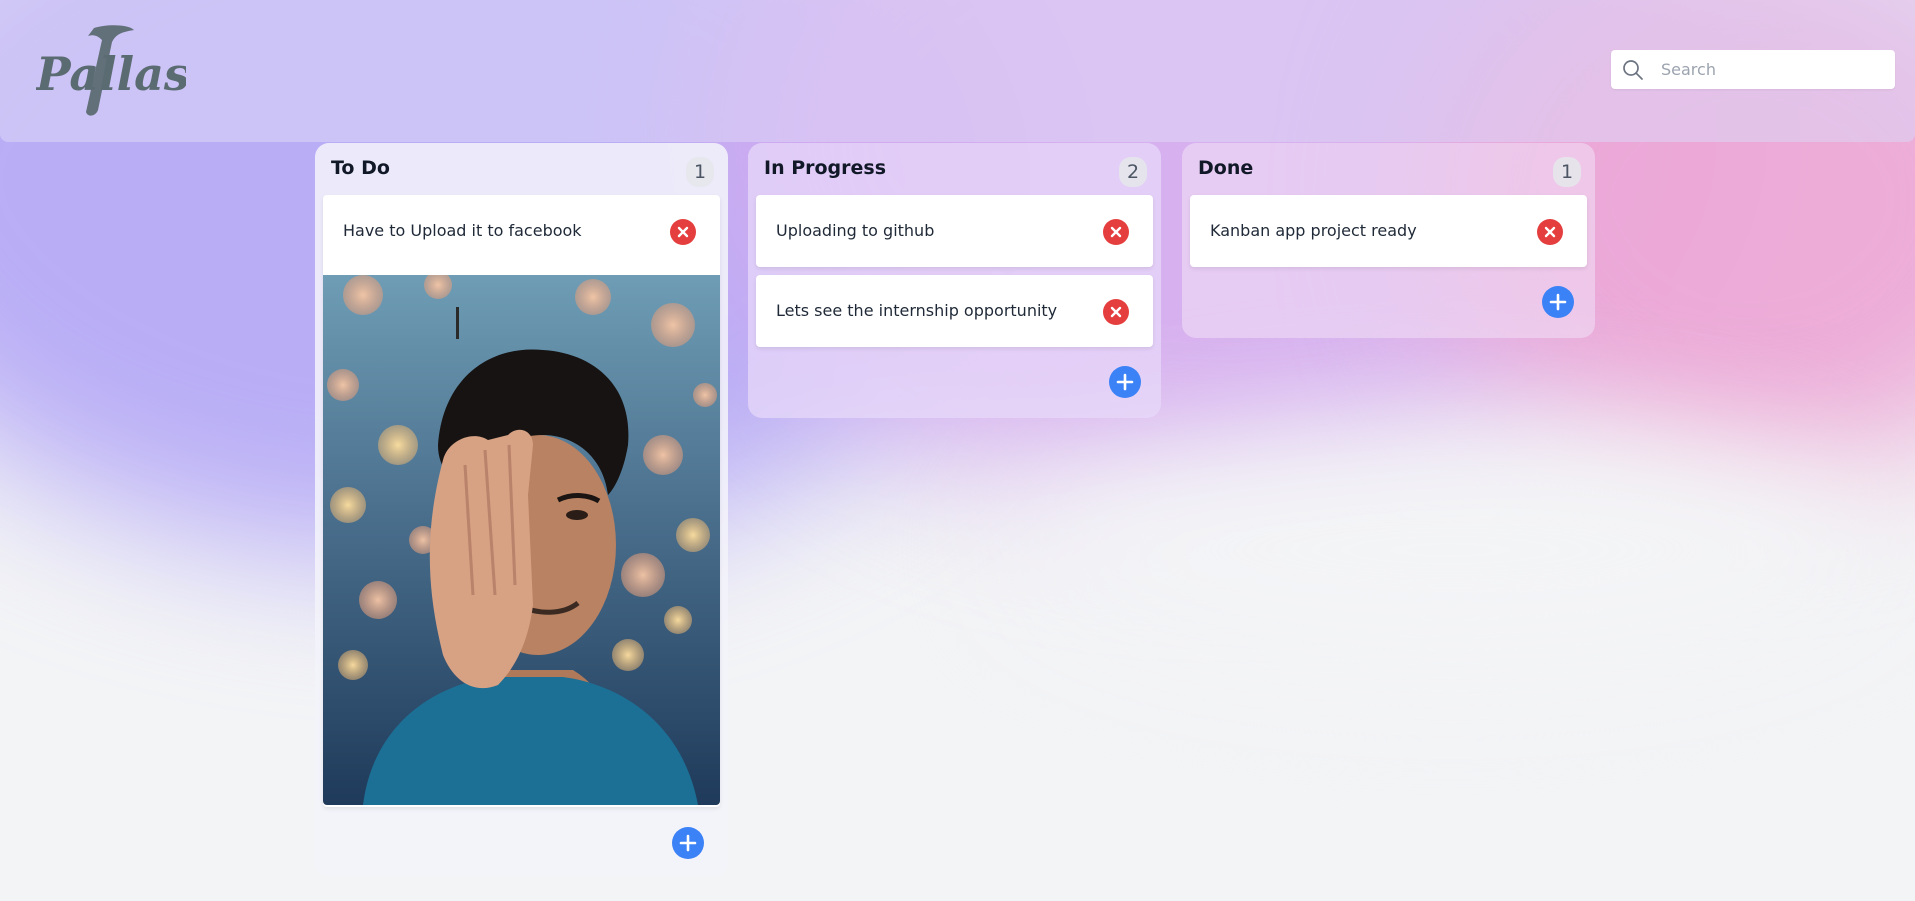 The height and width of the screenshot is (901, 1915). I want to click on task-text: Lets see the internship opportunity, so click(917, 310).